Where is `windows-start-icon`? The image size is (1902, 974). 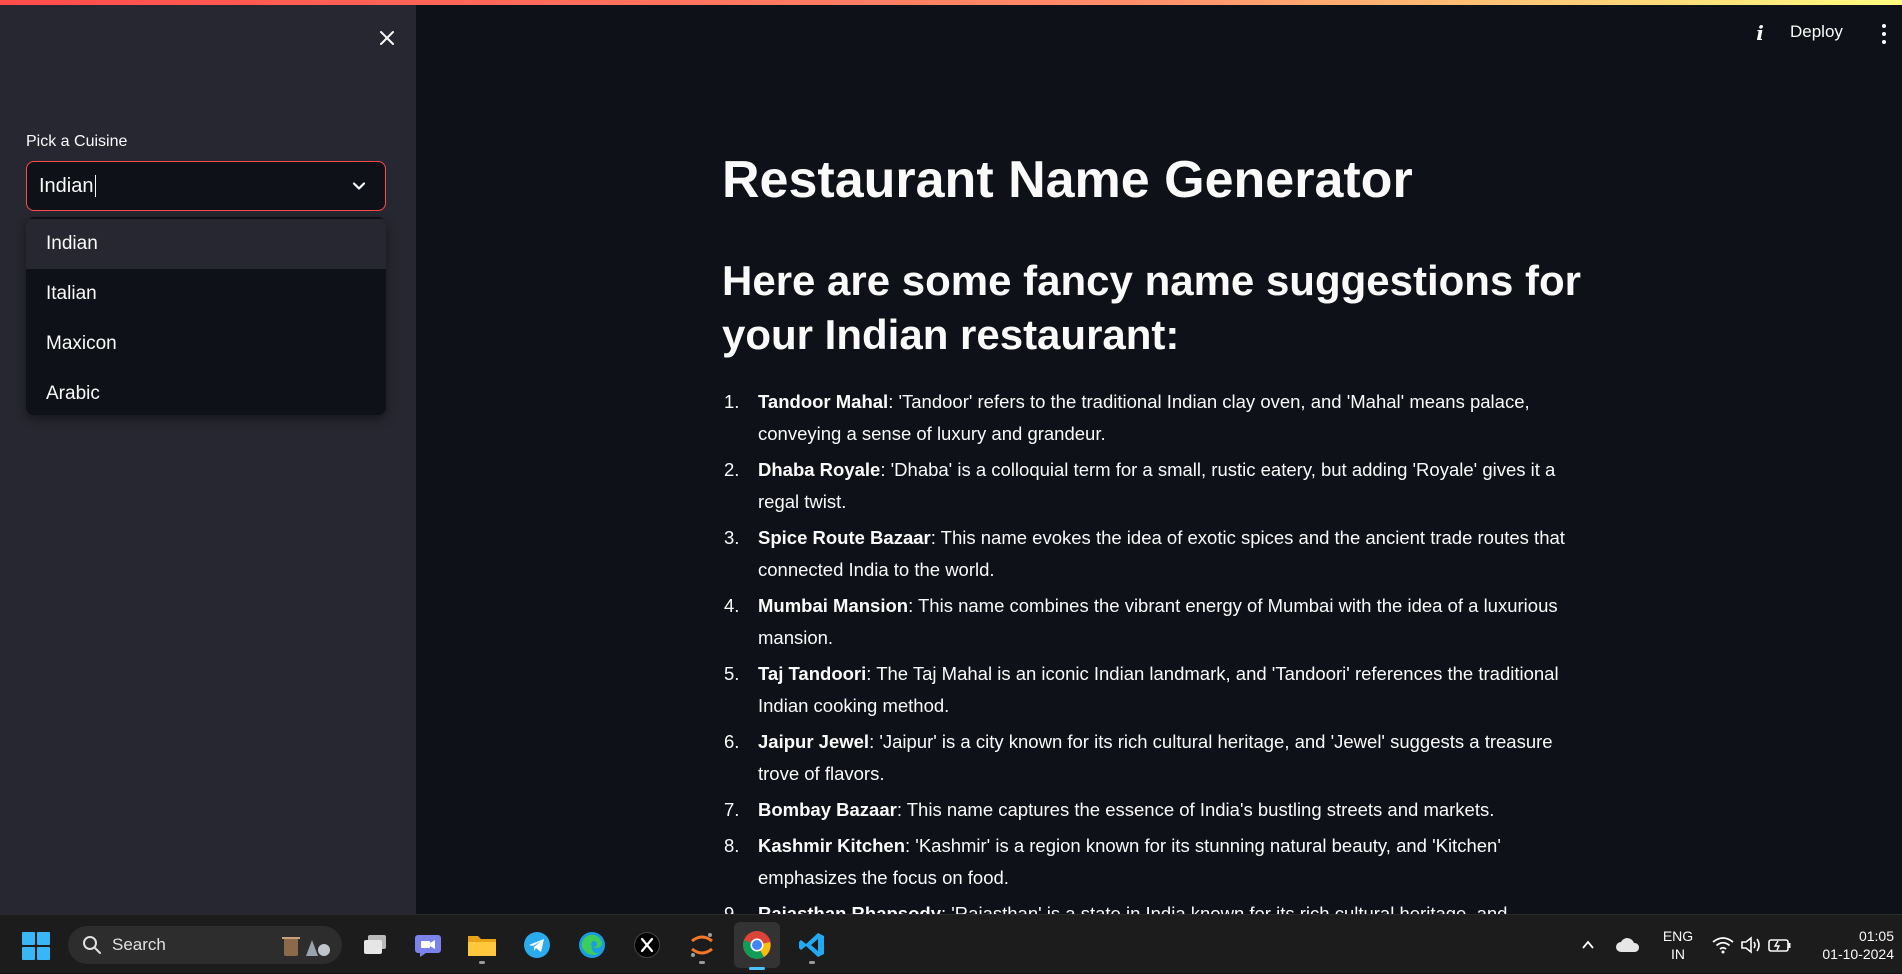 windows-start-icon is located at coordinates (36, 946).